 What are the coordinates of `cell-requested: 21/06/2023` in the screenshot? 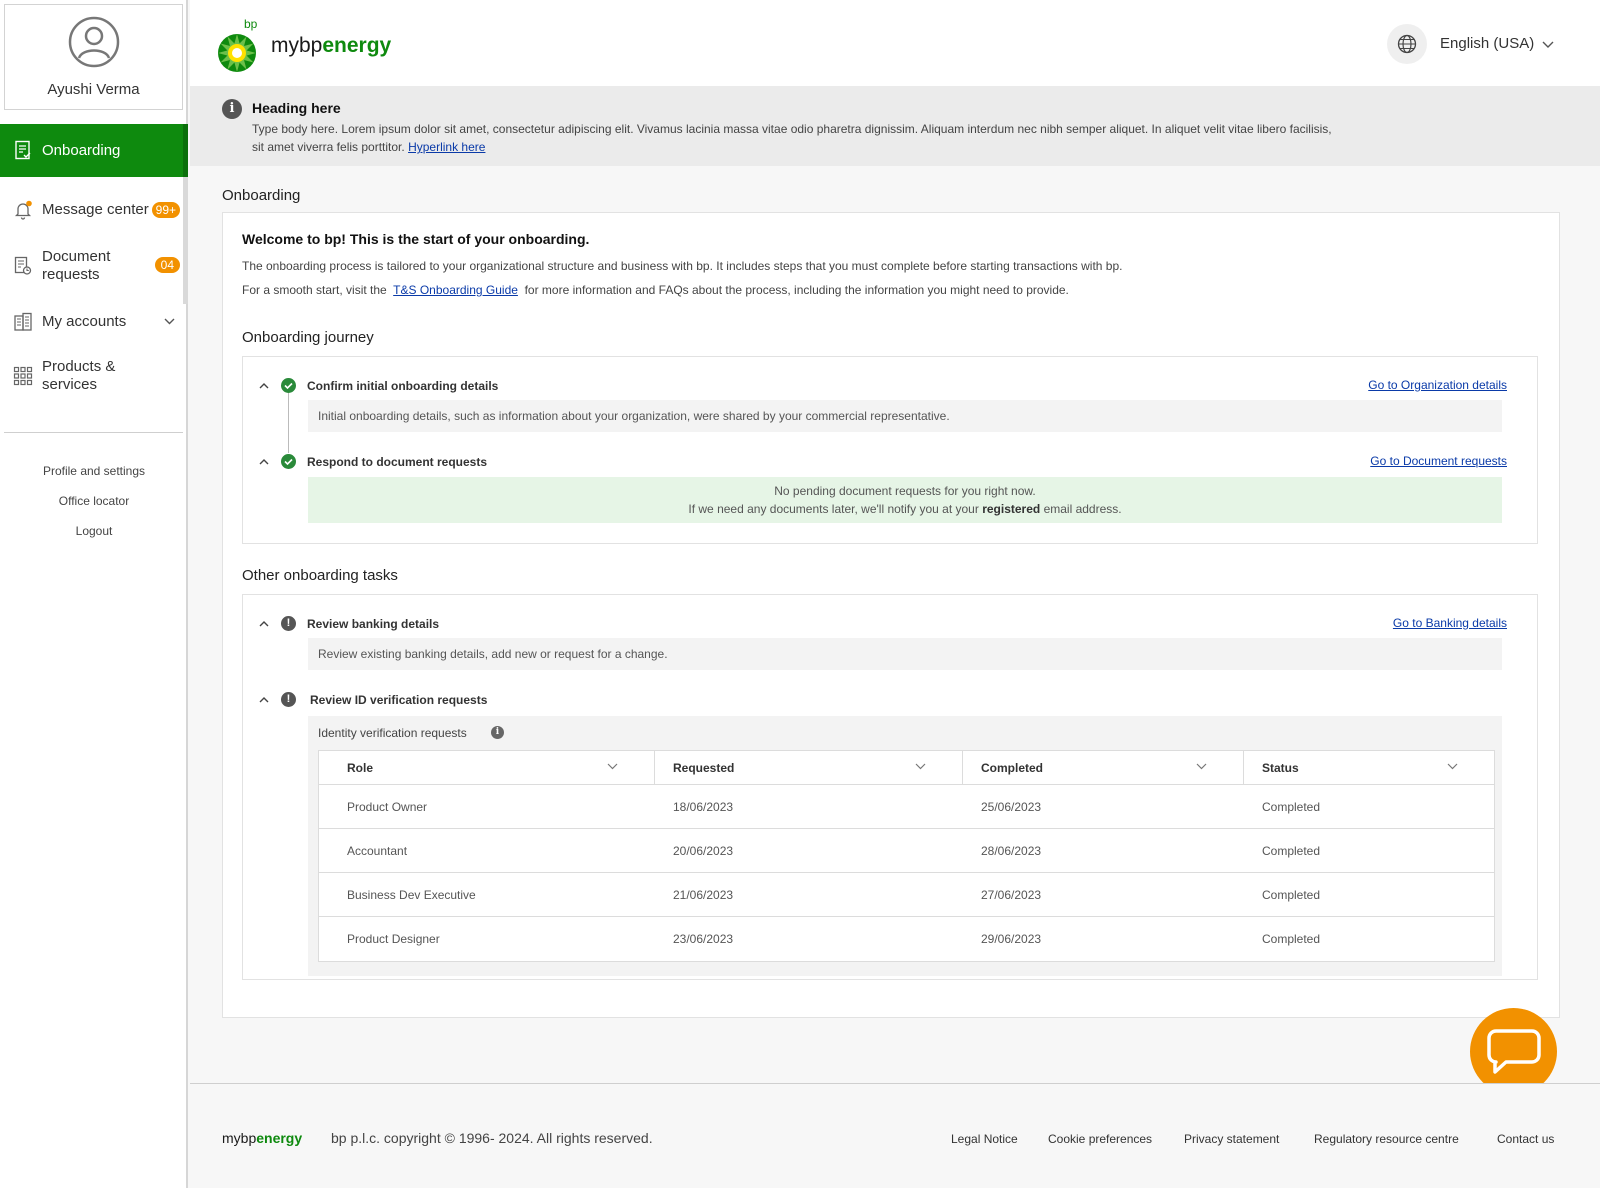 It's located at (703, 894).